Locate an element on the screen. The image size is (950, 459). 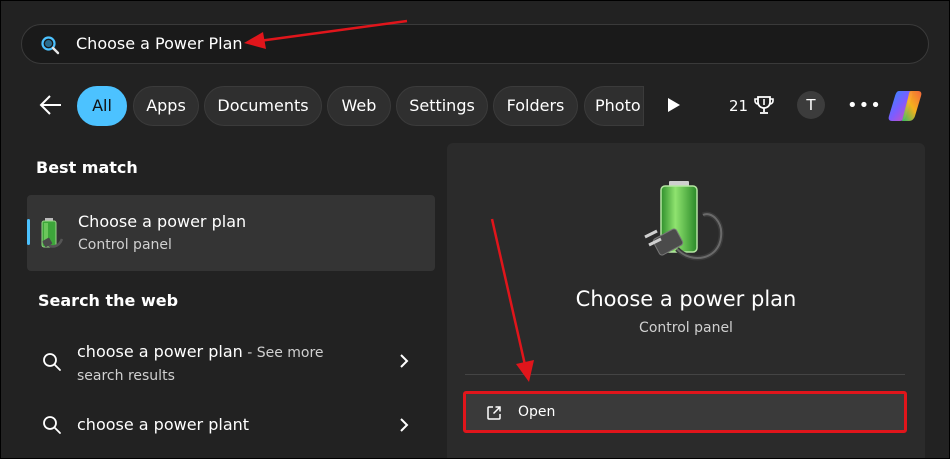
best-match-heading: Best match is located at coordinates (87, 167).